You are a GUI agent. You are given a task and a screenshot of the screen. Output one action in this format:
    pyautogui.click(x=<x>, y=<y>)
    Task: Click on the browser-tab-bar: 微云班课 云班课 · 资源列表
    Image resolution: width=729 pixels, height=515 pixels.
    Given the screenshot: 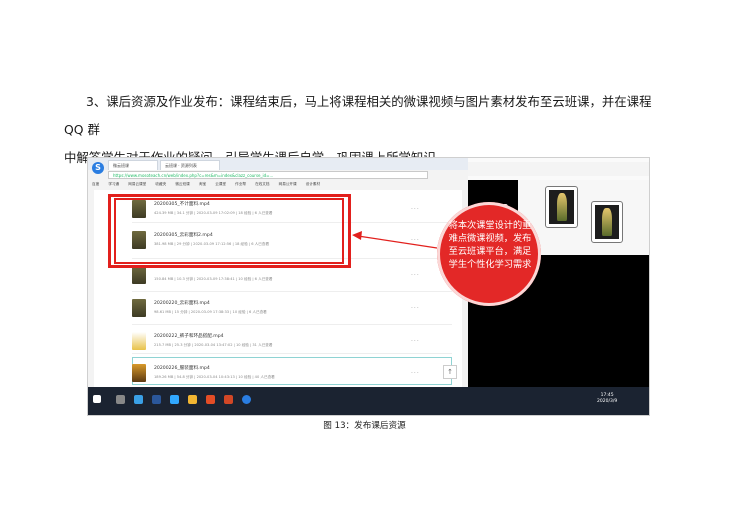 What is the action you would take?
    pyautogui.click(x=278, y=164)
    